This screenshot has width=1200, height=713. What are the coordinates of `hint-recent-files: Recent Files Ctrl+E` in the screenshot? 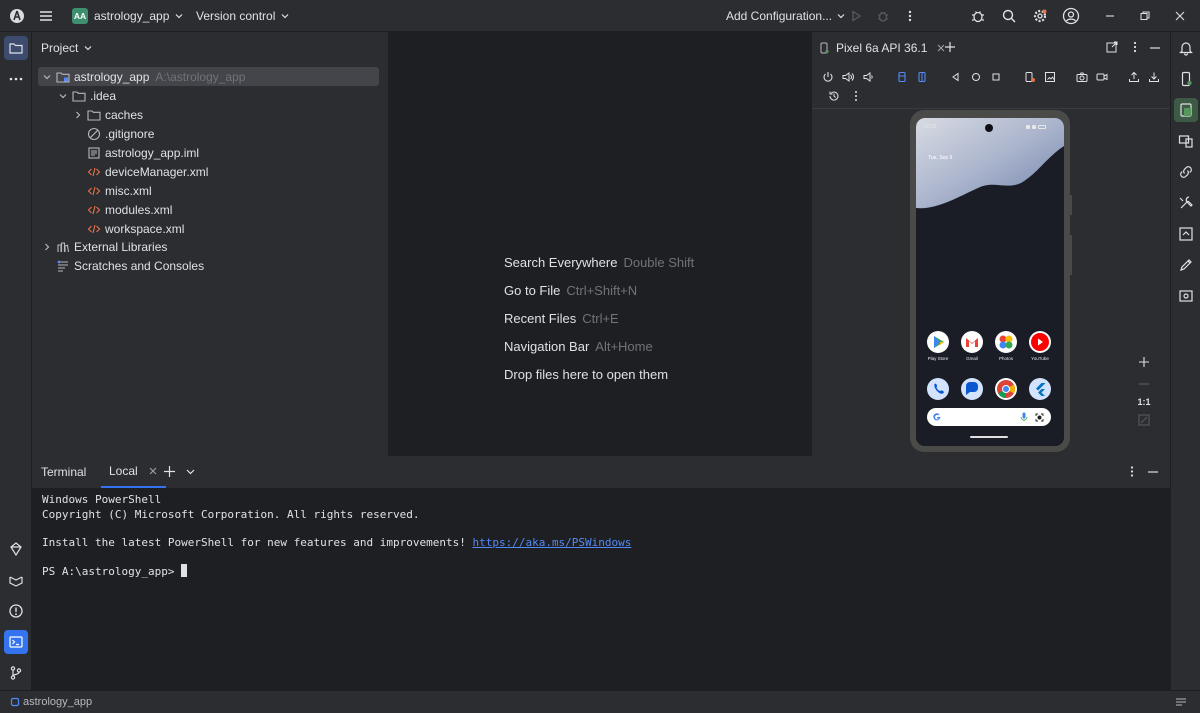 It's located at (561, 318).